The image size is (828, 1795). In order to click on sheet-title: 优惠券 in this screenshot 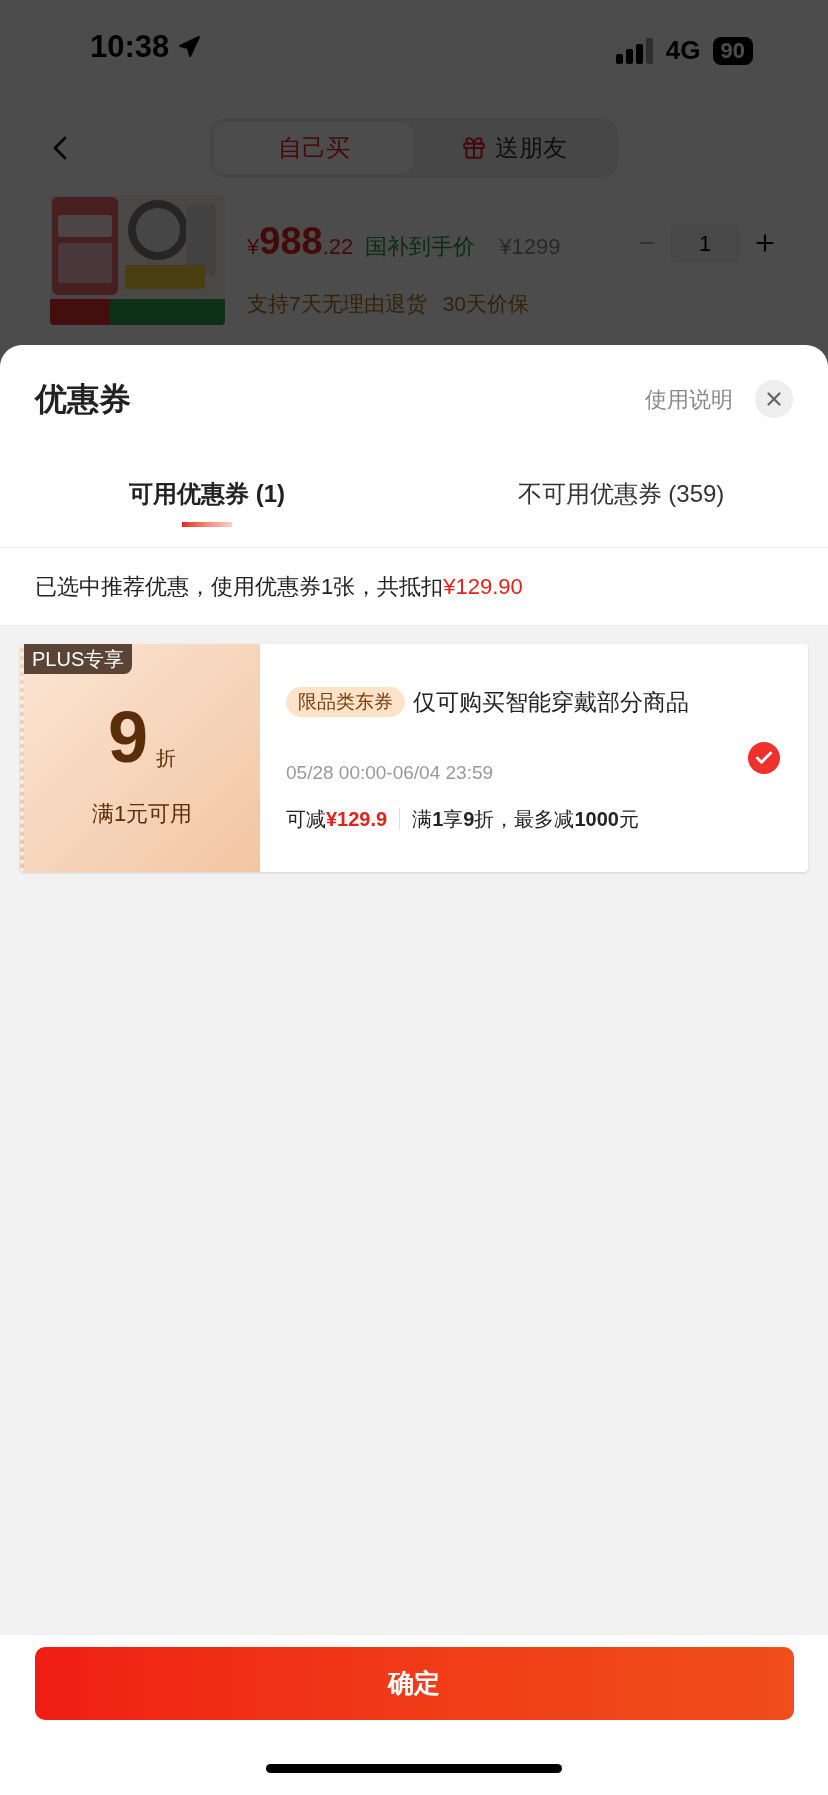, I will do `click(83, 399)`.